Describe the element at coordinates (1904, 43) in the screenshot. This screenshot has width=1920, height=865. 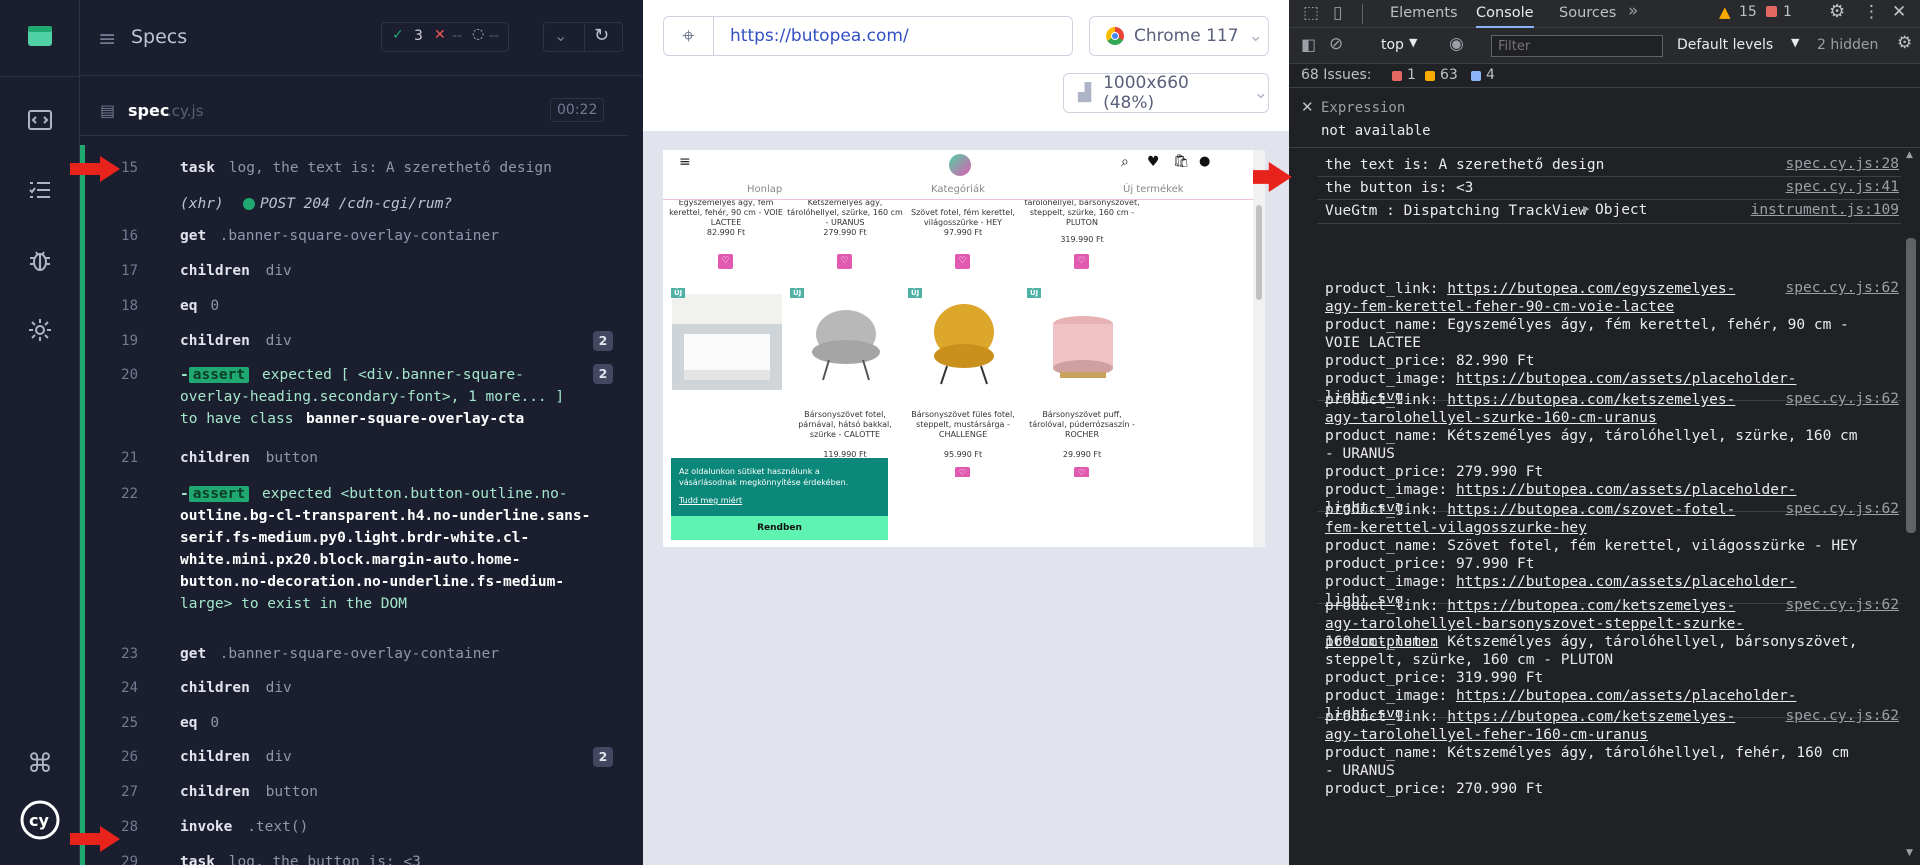
I see `console-settings-gear-icon: ⚙` at that location.